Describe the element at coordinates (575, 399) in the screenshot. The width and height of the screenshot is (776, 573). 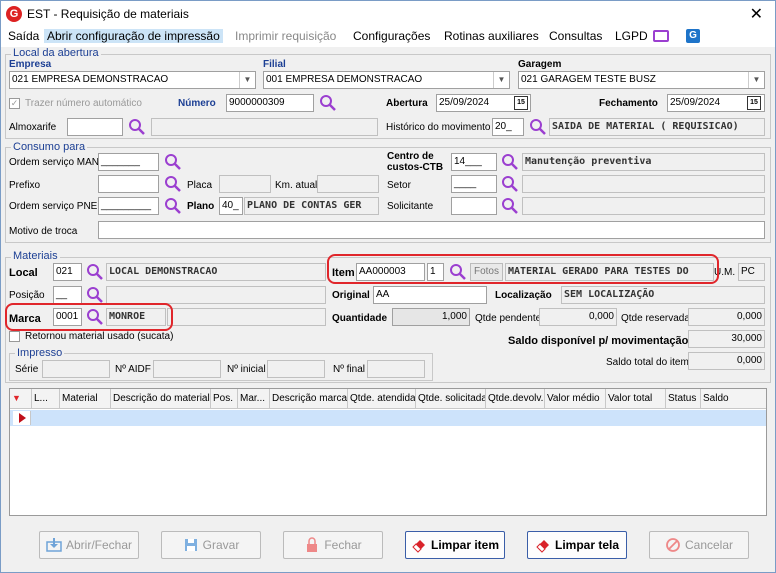
I see `grid-col-valor-medio: Valor médio` at that location.